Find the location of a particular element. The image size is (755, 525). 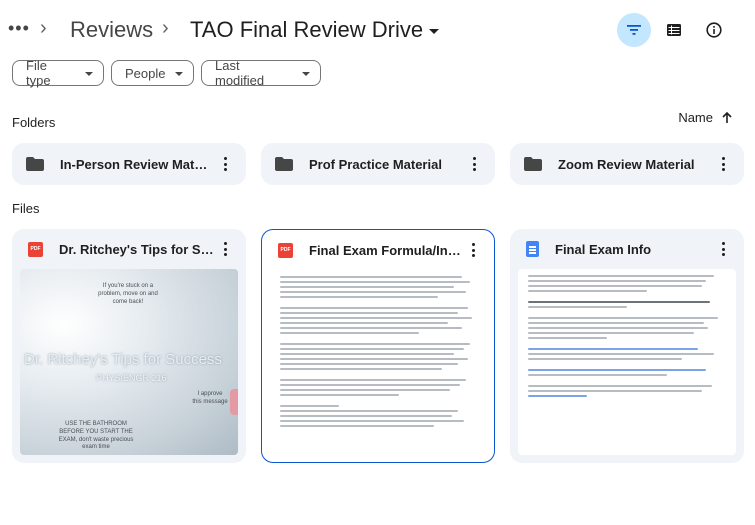

file-title: Final Exam Info is located at coordinates (603, 249).